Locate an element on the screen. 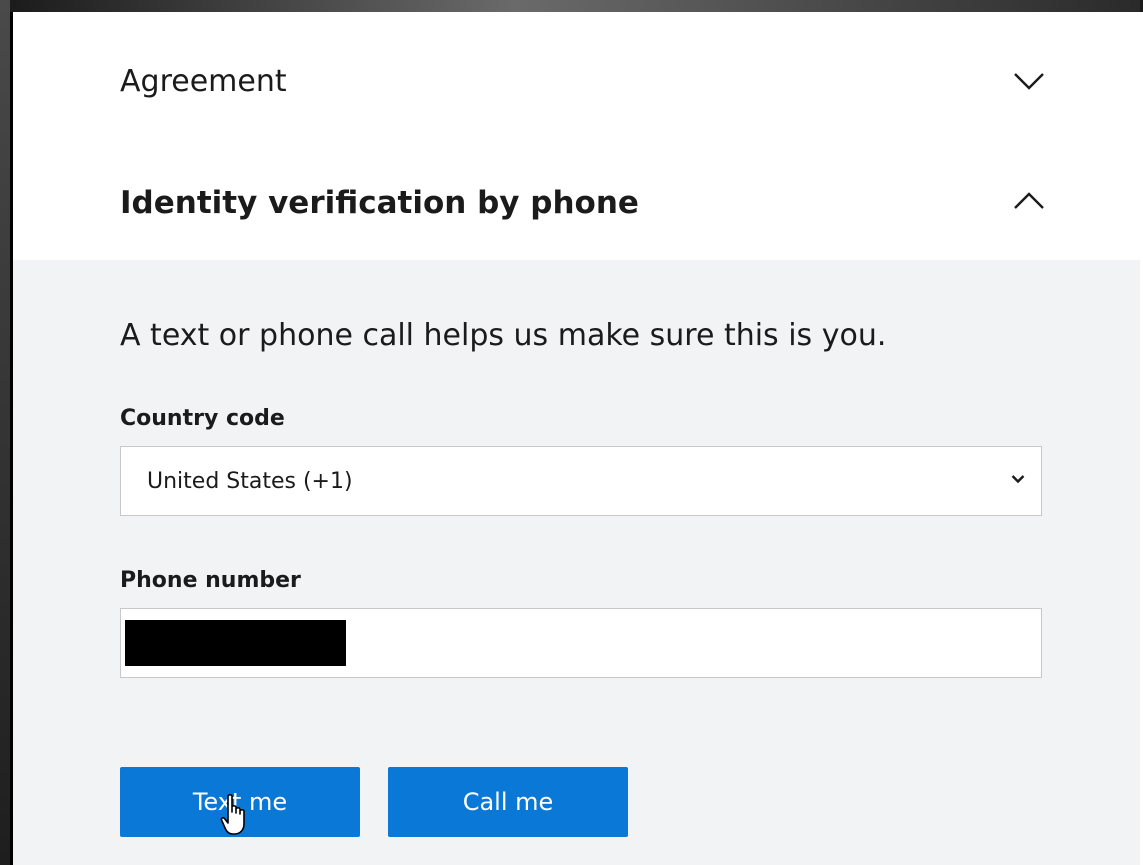 This screenshot has height=865, width=1143. accordion-agreement-header: Agreement is located at coordinates (576, 74).